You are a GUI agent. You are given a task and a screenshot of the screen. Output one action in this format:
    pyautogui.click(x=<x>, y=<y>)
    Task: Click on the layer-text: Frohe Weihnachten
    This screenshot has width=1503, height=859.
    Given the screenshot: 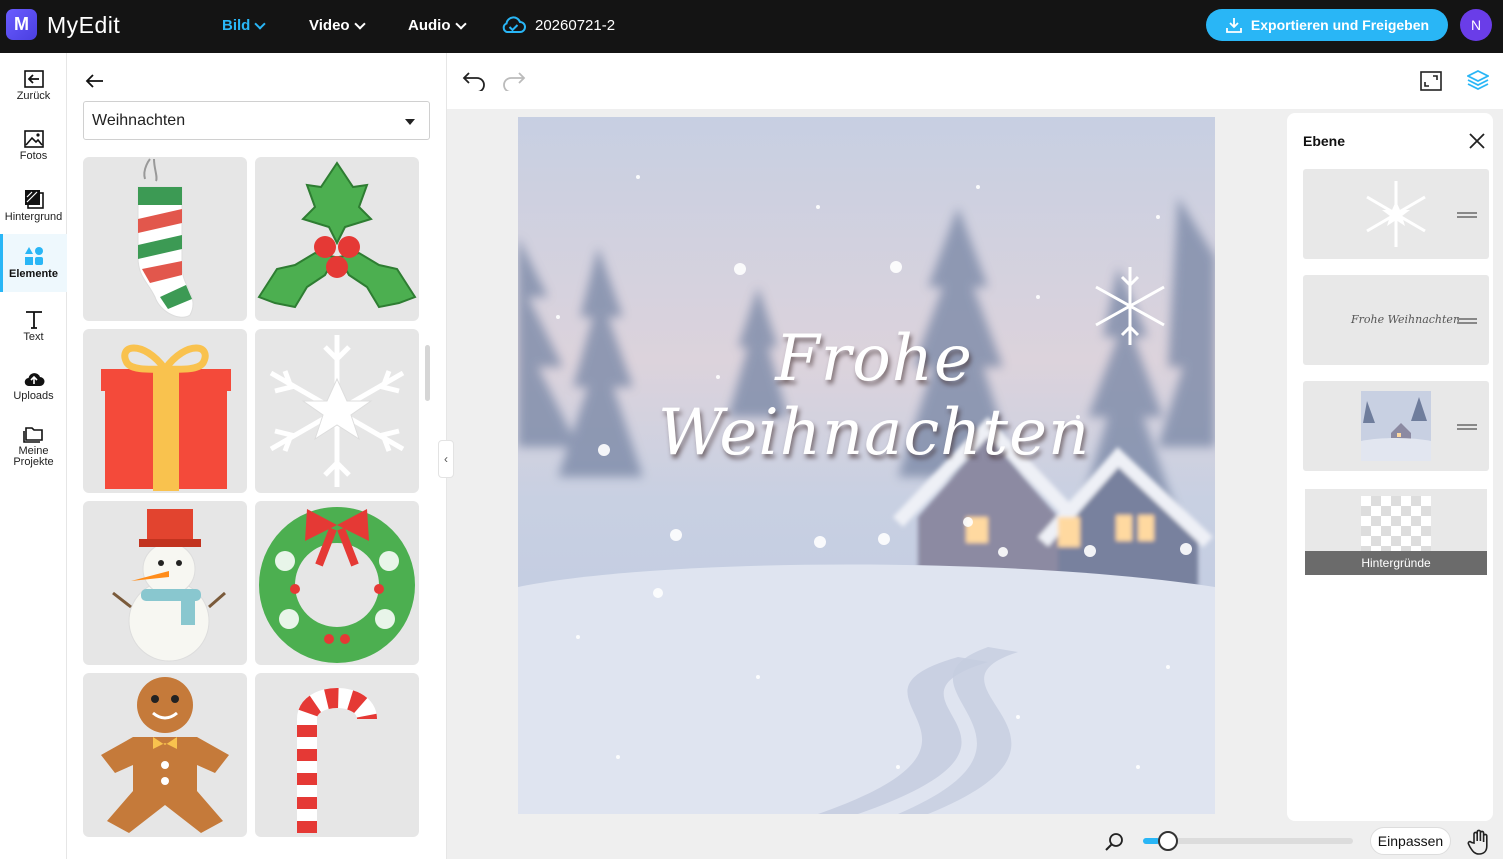 What is the action you would take?
    pyautogui.click(x=1396, y=320)
    